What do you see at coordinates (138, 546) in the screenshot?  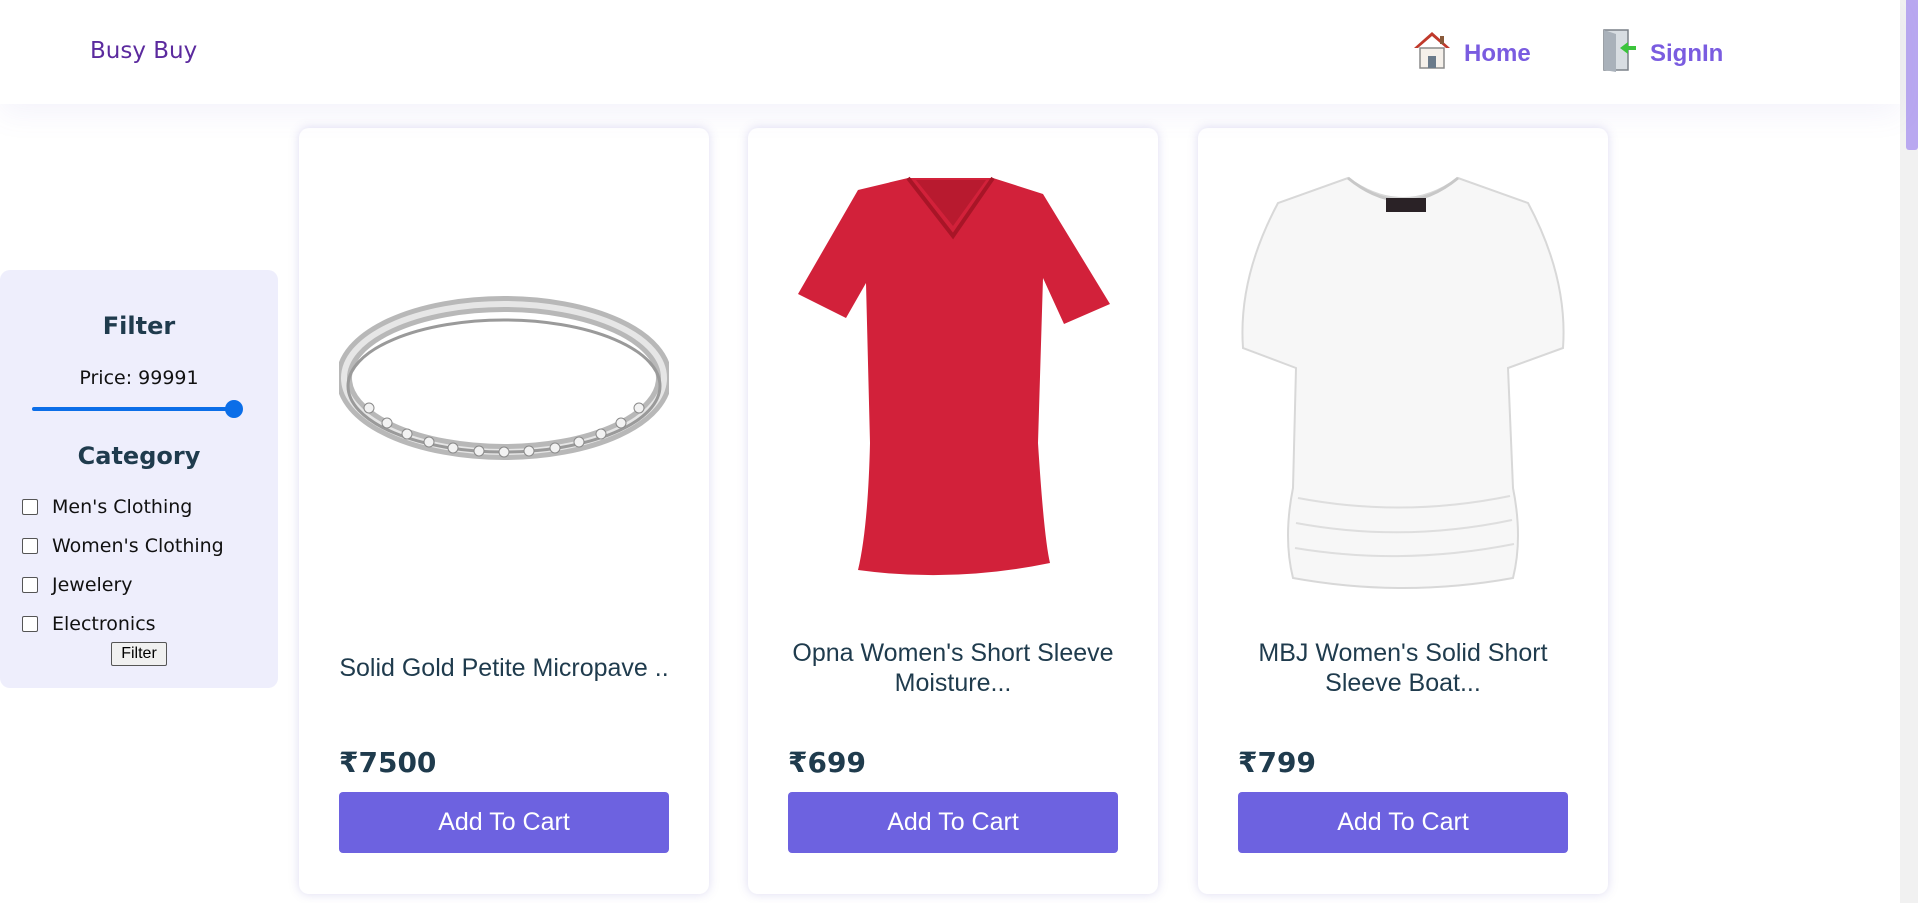 I see `category-label: Women's Clothing` at bounding box center [138, 546].